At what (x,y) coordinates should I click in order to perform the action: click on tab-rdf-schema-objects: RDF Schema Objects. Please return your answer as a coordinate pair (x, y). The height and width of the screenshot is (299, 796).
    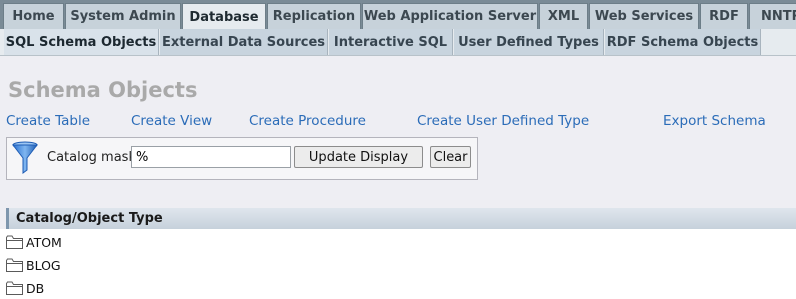
    Looking at the image, I should click on (683, 42).